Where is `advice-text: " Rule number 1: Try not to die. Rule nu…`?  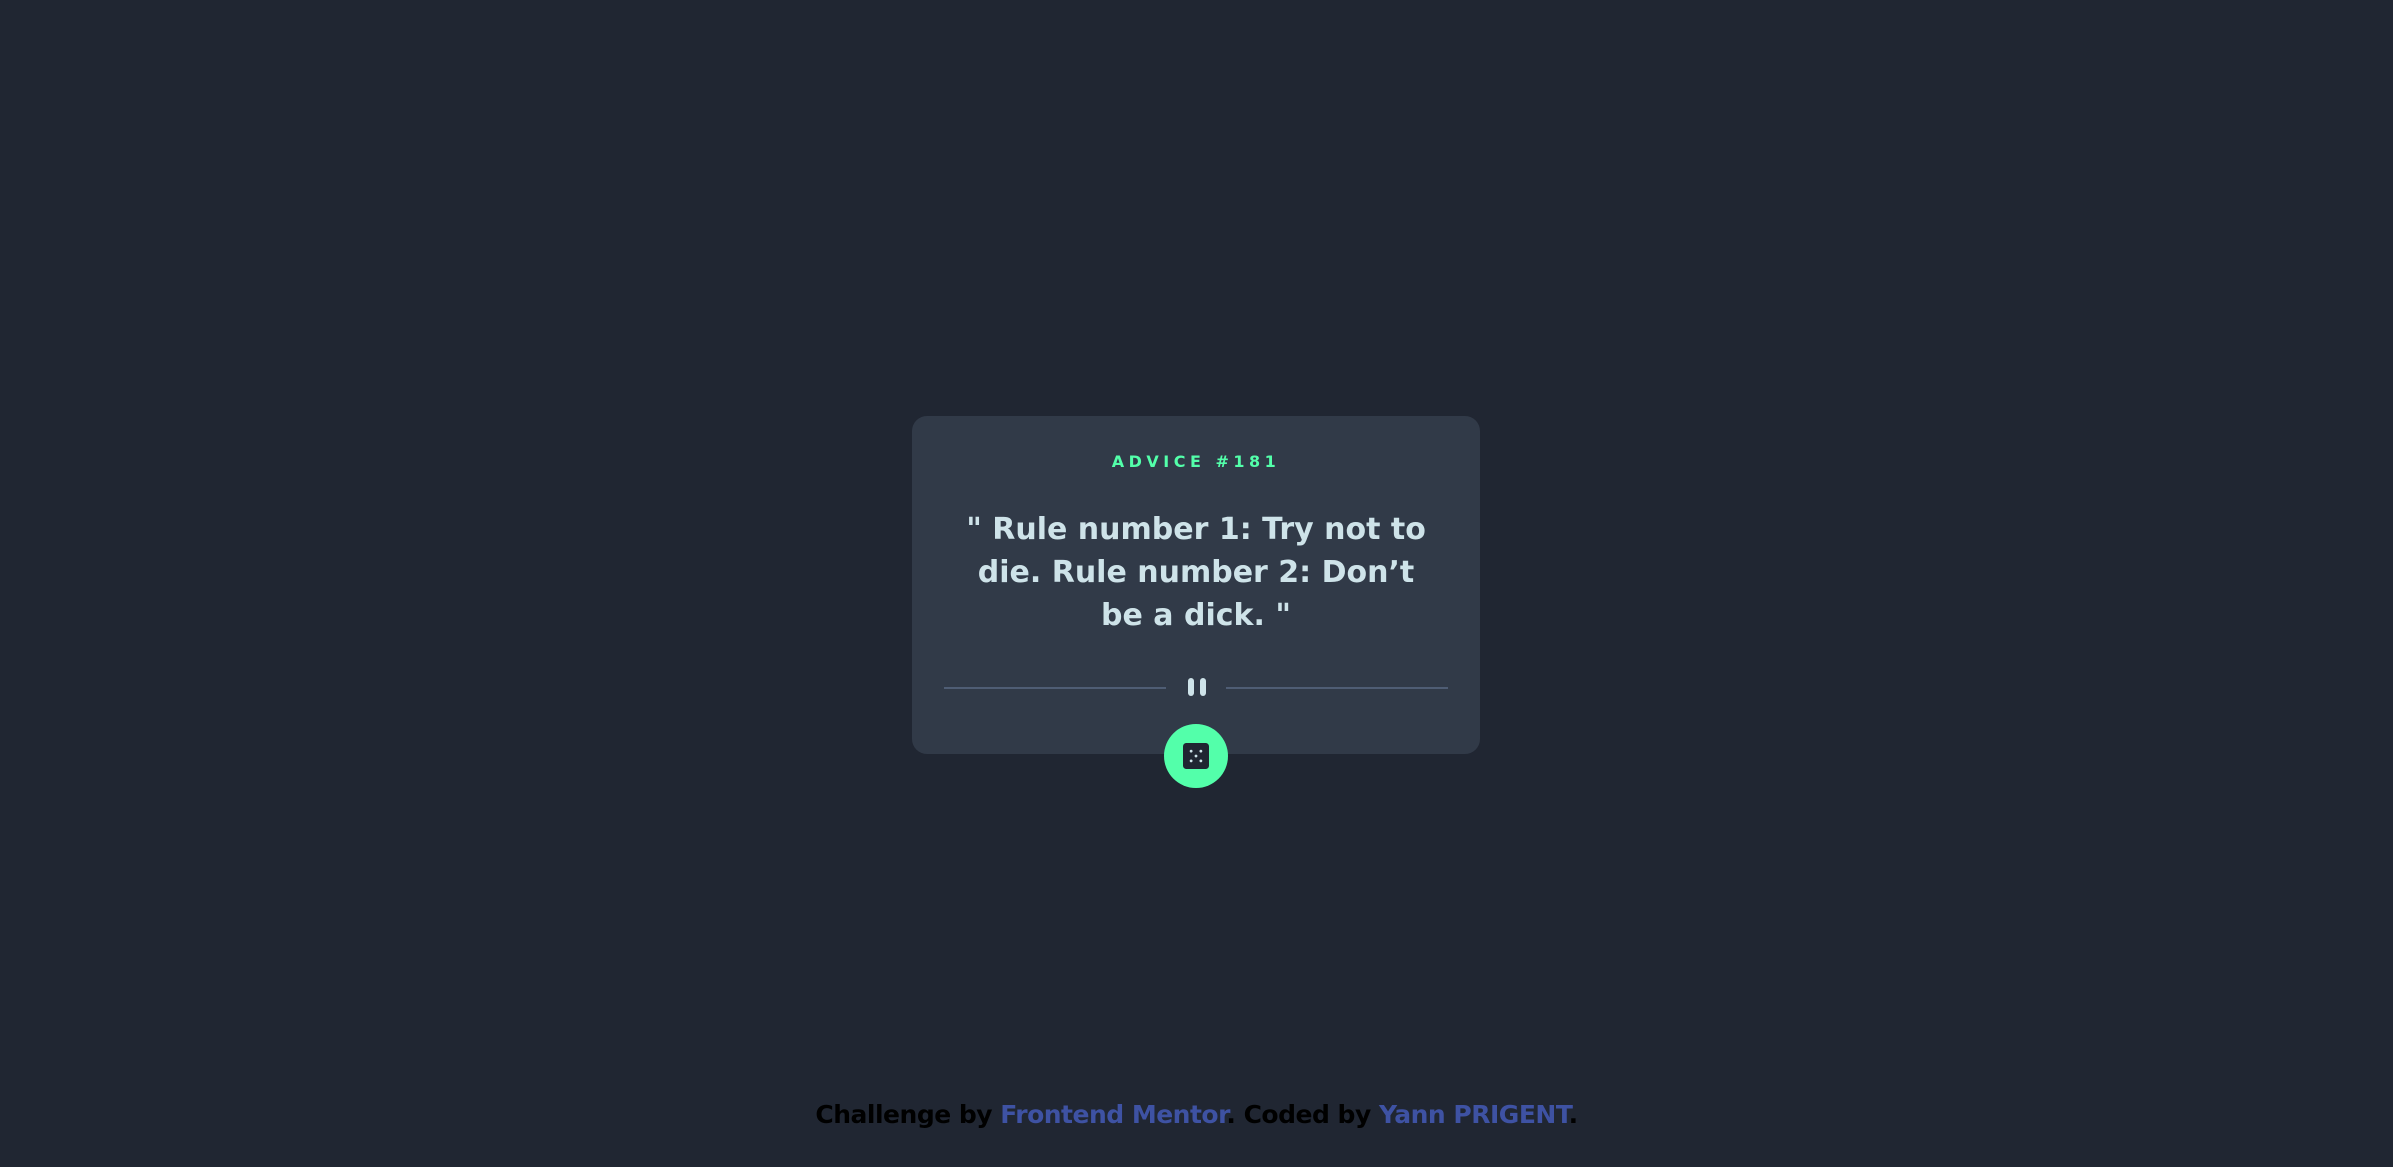 advice-text: " Rule number 1: Try not to die. Rule nu… is located at coordinates (1196, 572).